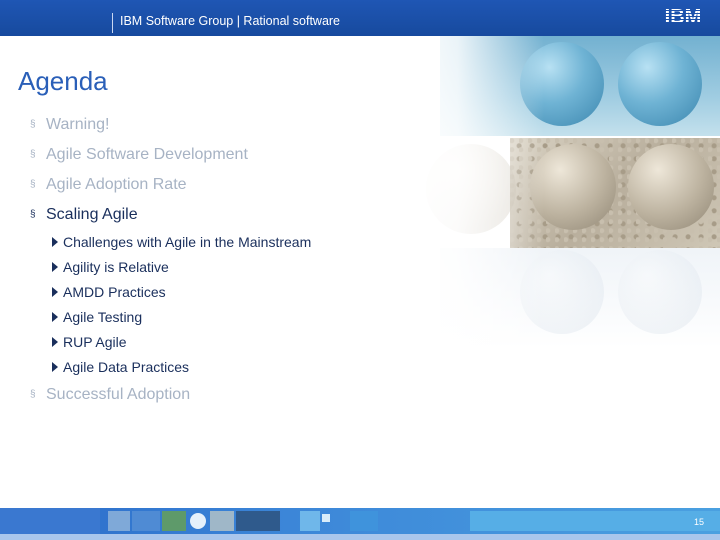 The height and width of the screenshot is (540, 720). I want to click on ibm-logo: IBM, so click(683, 16).